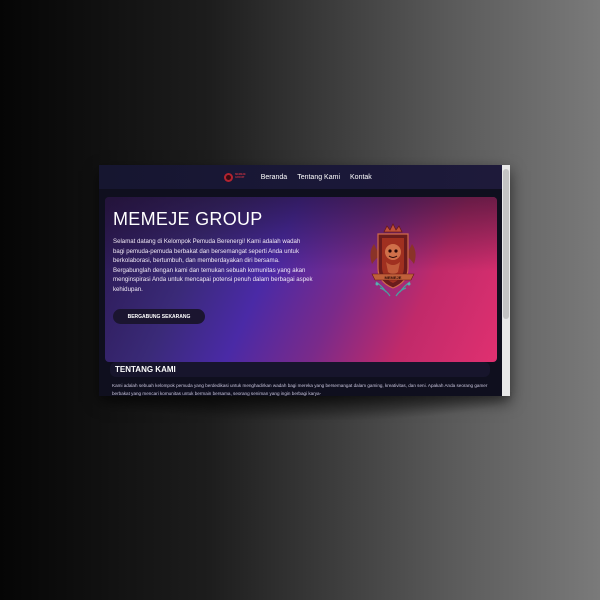 This screenshot has width=600, height=600. What do you see at coordinates (145, 369) in the screenshot?
I see `about-heading: TENTANG KAMI` at bounding box center [145, 369].